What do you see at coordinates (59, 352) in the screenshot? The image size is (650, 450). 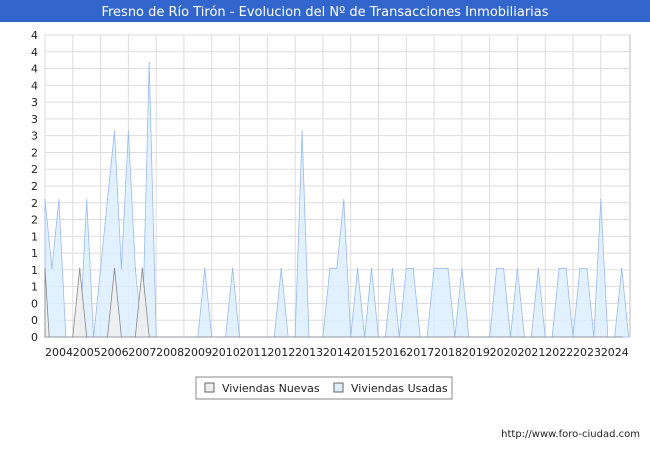 I see `x-tick-label: 2004` at bounding box center [59, 352].